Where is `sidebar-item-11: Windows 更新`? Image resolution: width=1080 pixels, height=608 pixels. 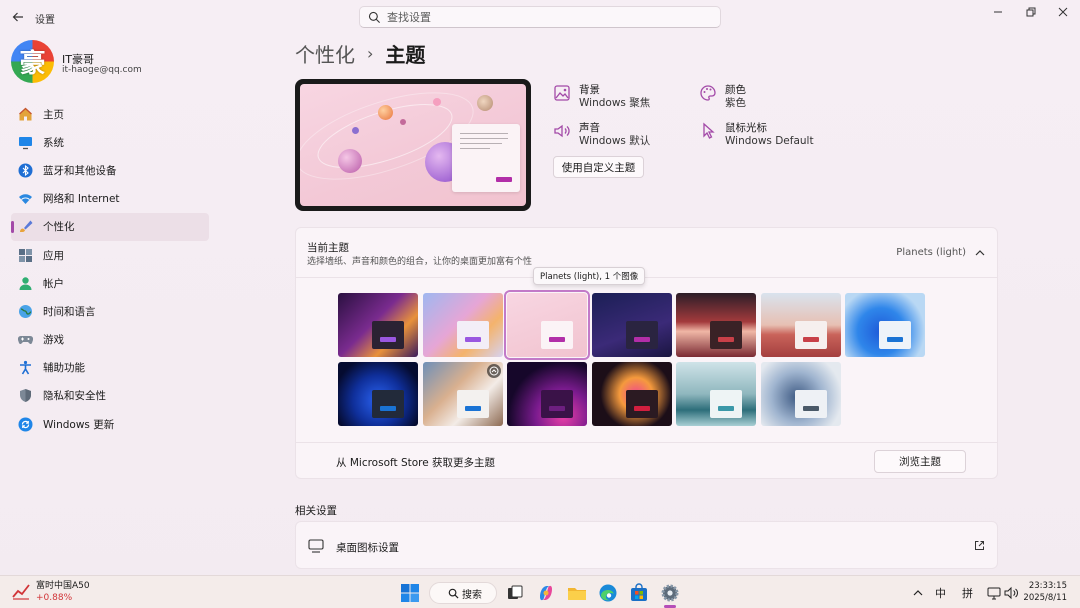
sidebar-item-11: Windows 更新 is located at coordinates (110, 424).